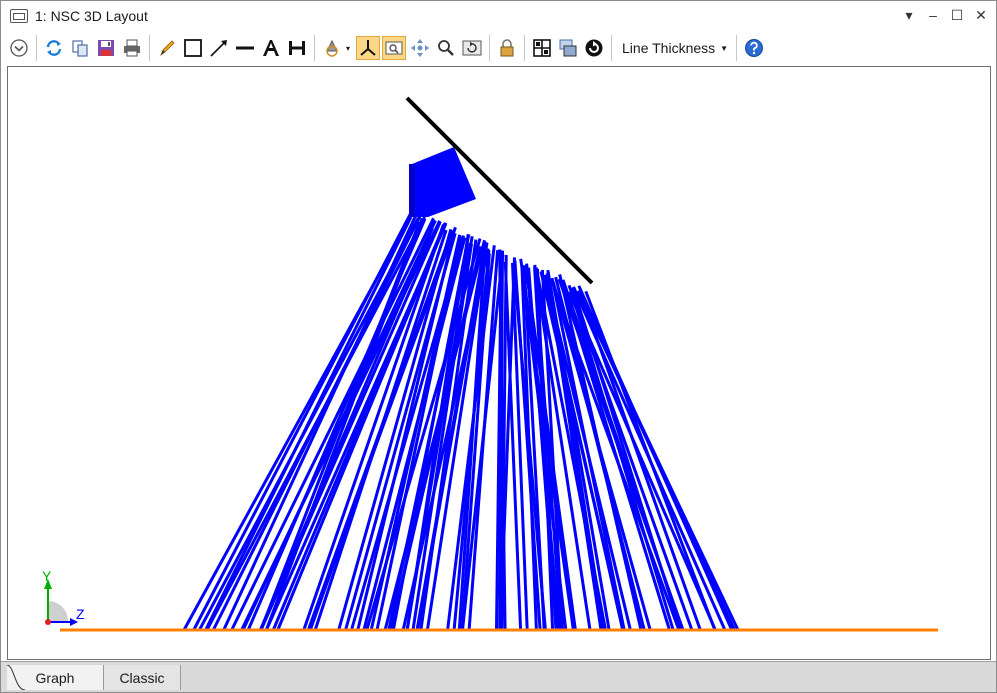 This screenshot has width=997, height=693. What do you see at coordinates (594, 48) in the screenshot?
I see `automatic-update-icon` at bounding box center [594, 48].